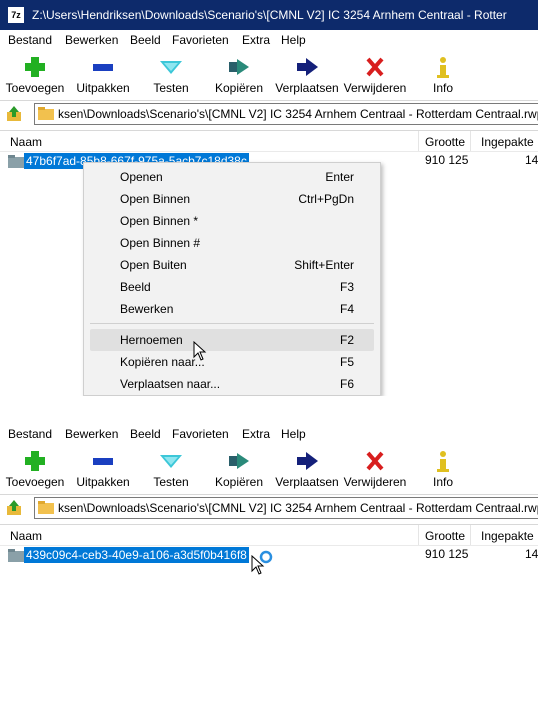  I want to click on menu-item-open-binnen-star: Open Binnen *, so click(232, 221).